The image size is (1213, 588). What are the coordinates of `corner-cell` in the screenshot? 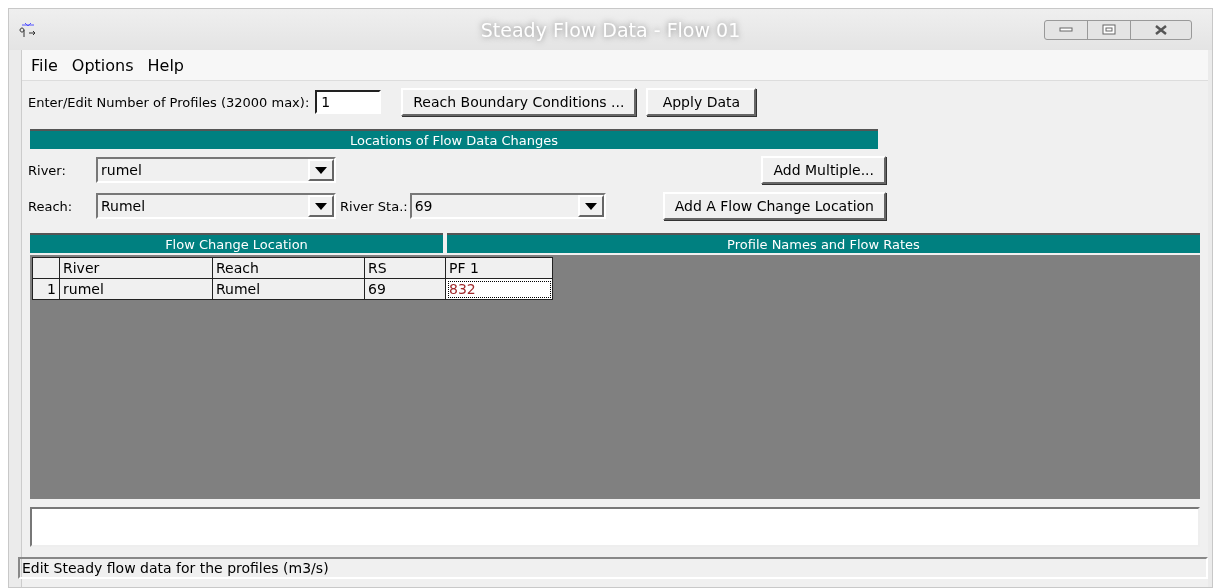 It's located at (46, 268).